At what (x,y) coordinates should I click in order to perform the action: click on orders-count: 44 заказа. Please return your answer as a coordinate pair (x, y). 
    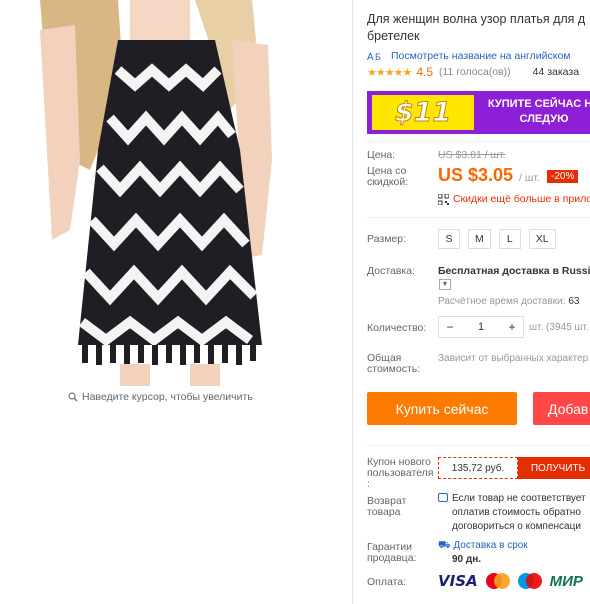
    Looking at the image, I should click on (556, 72).